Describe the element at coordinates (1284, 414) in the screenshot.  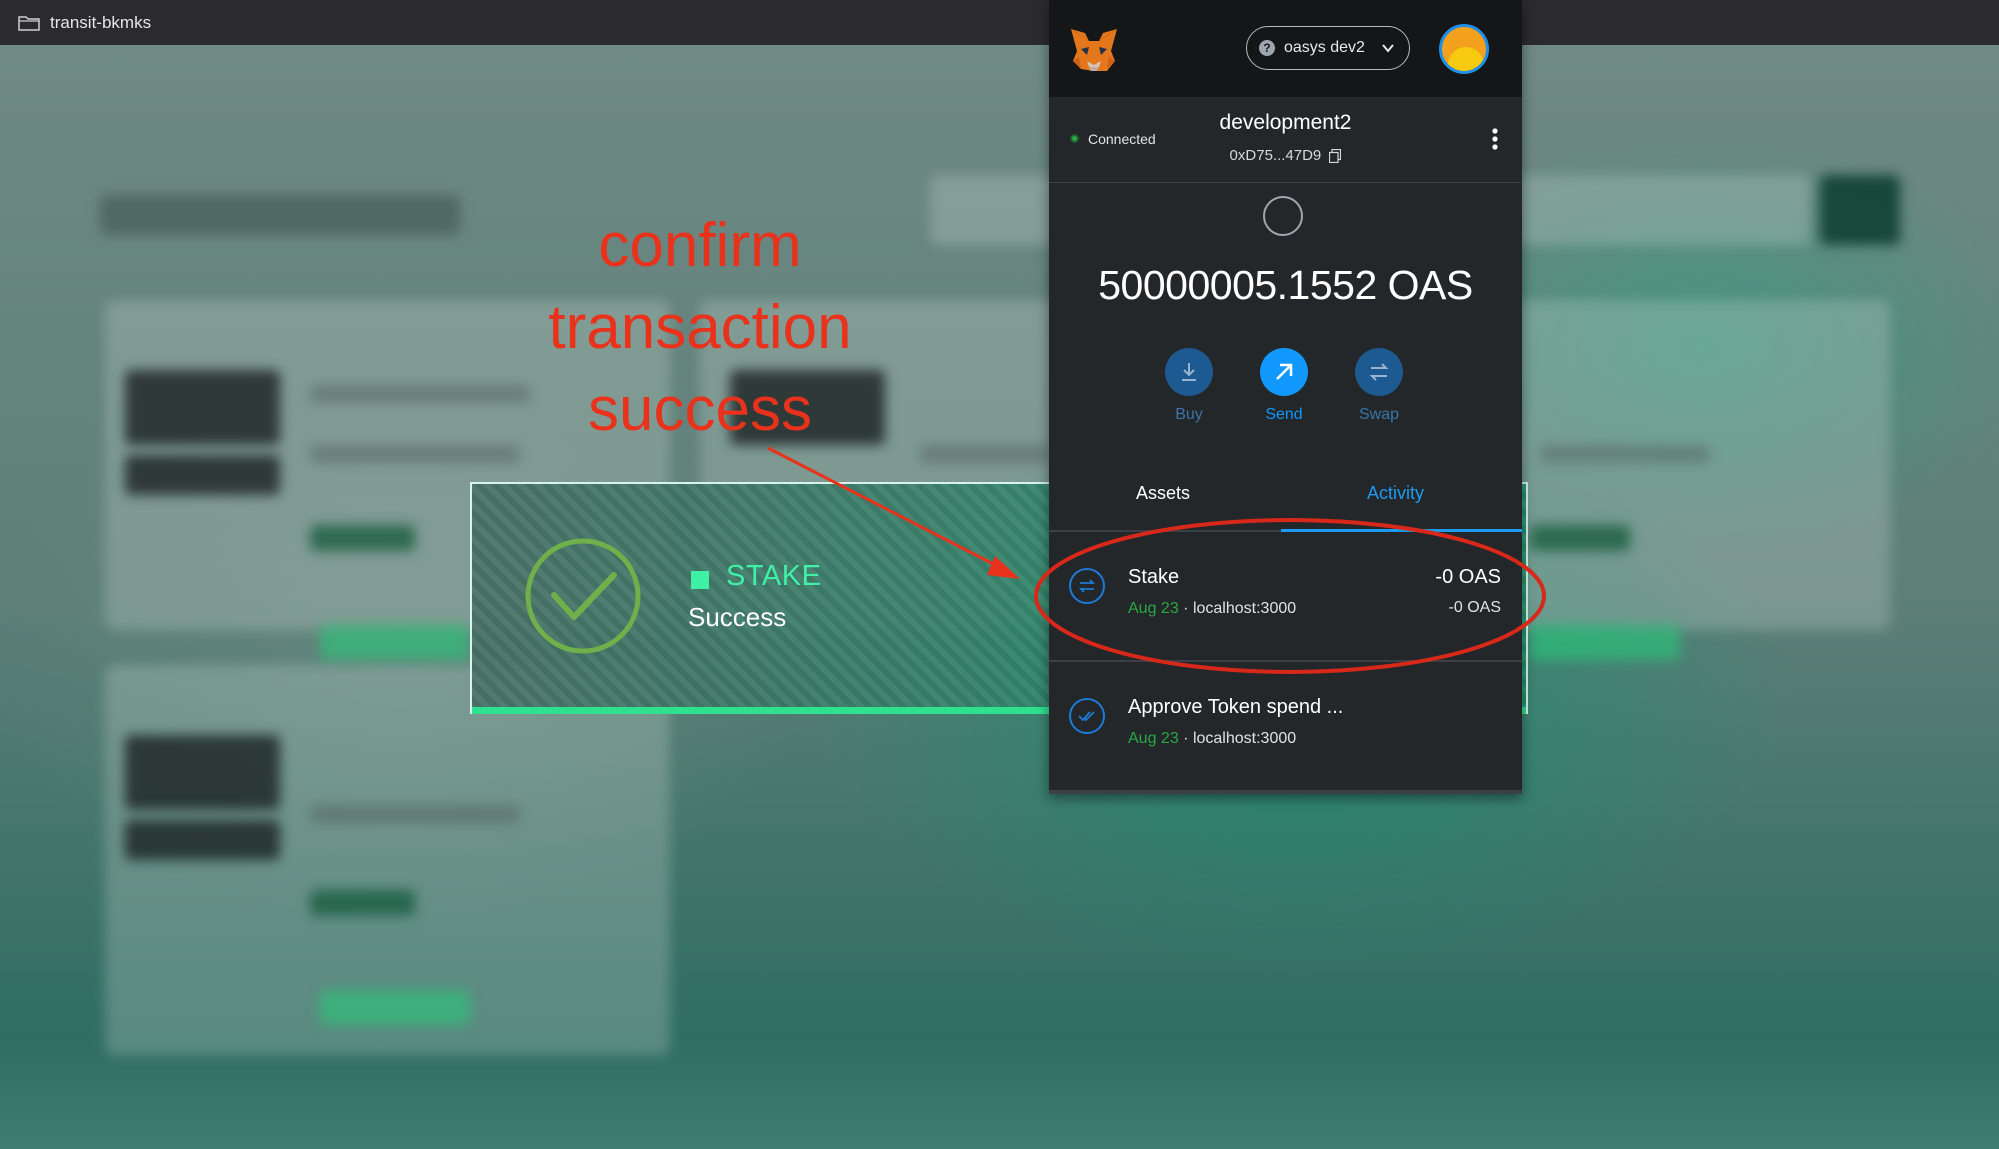
I see `send-label: Send` at that location.